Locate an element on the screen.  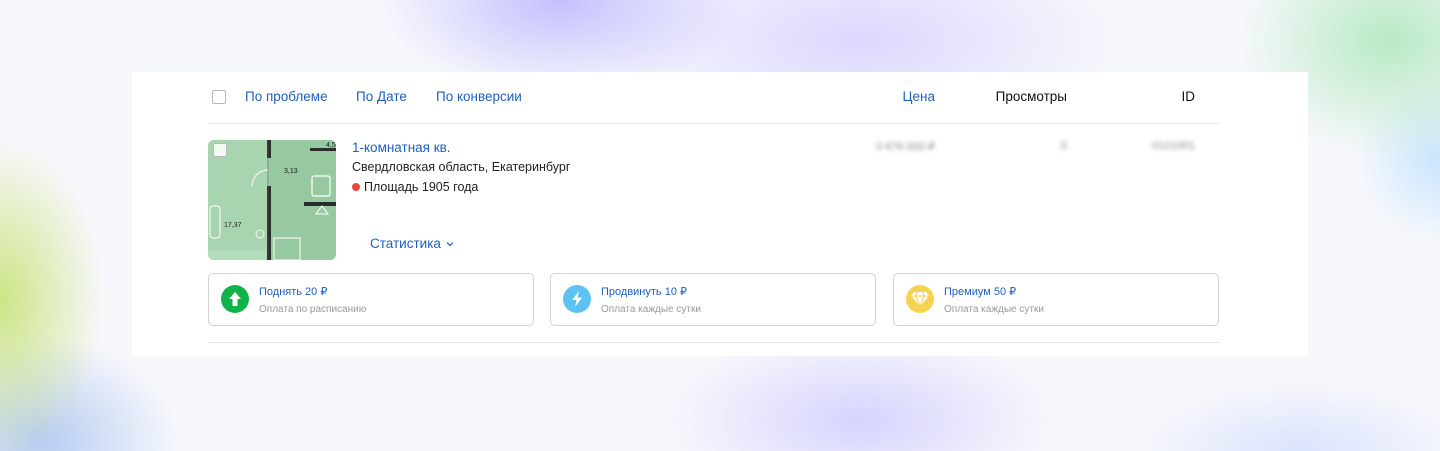
listing-status: Площадь 1905 года is located at coordinates (415, 187).